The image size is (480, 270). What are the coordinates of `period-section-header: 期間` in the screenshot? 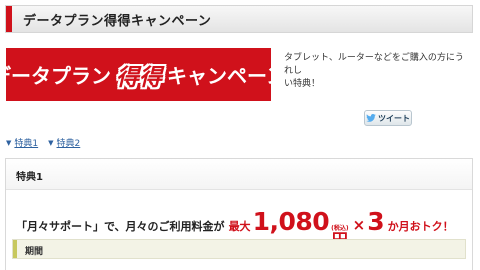 It's located at (239, 249).